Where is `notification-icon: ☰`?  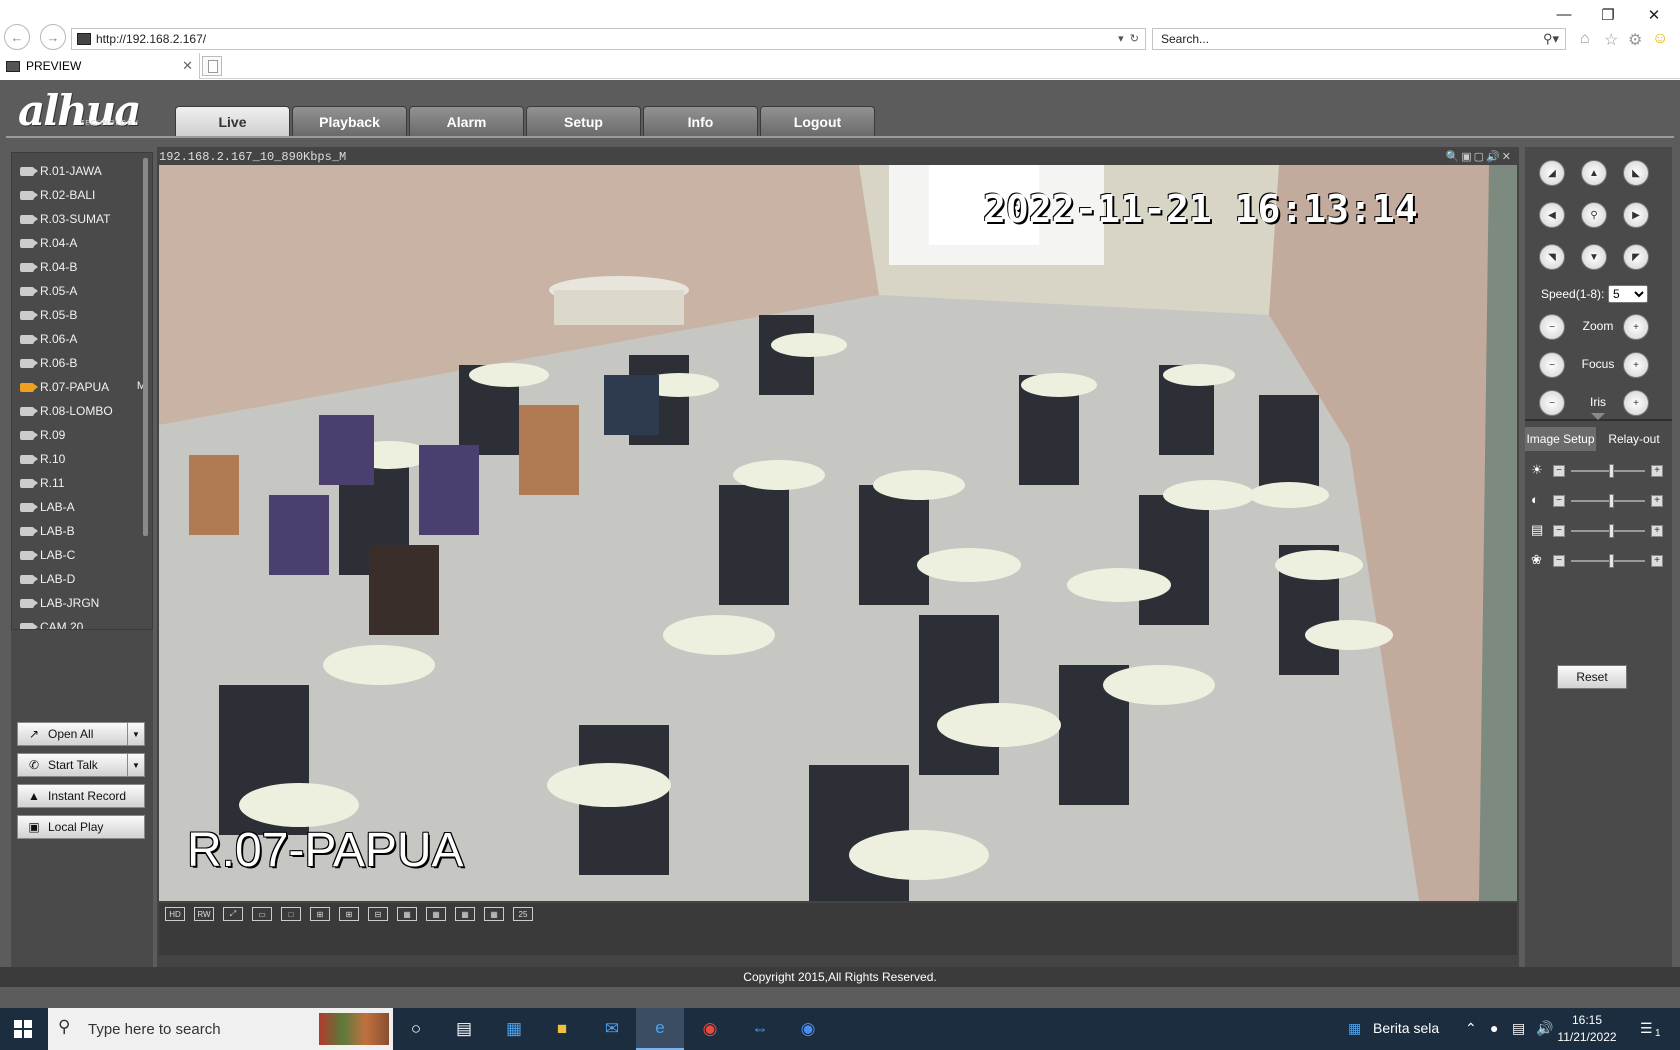
notification-icon: ☰ is located at coordinates (1646, 1028).